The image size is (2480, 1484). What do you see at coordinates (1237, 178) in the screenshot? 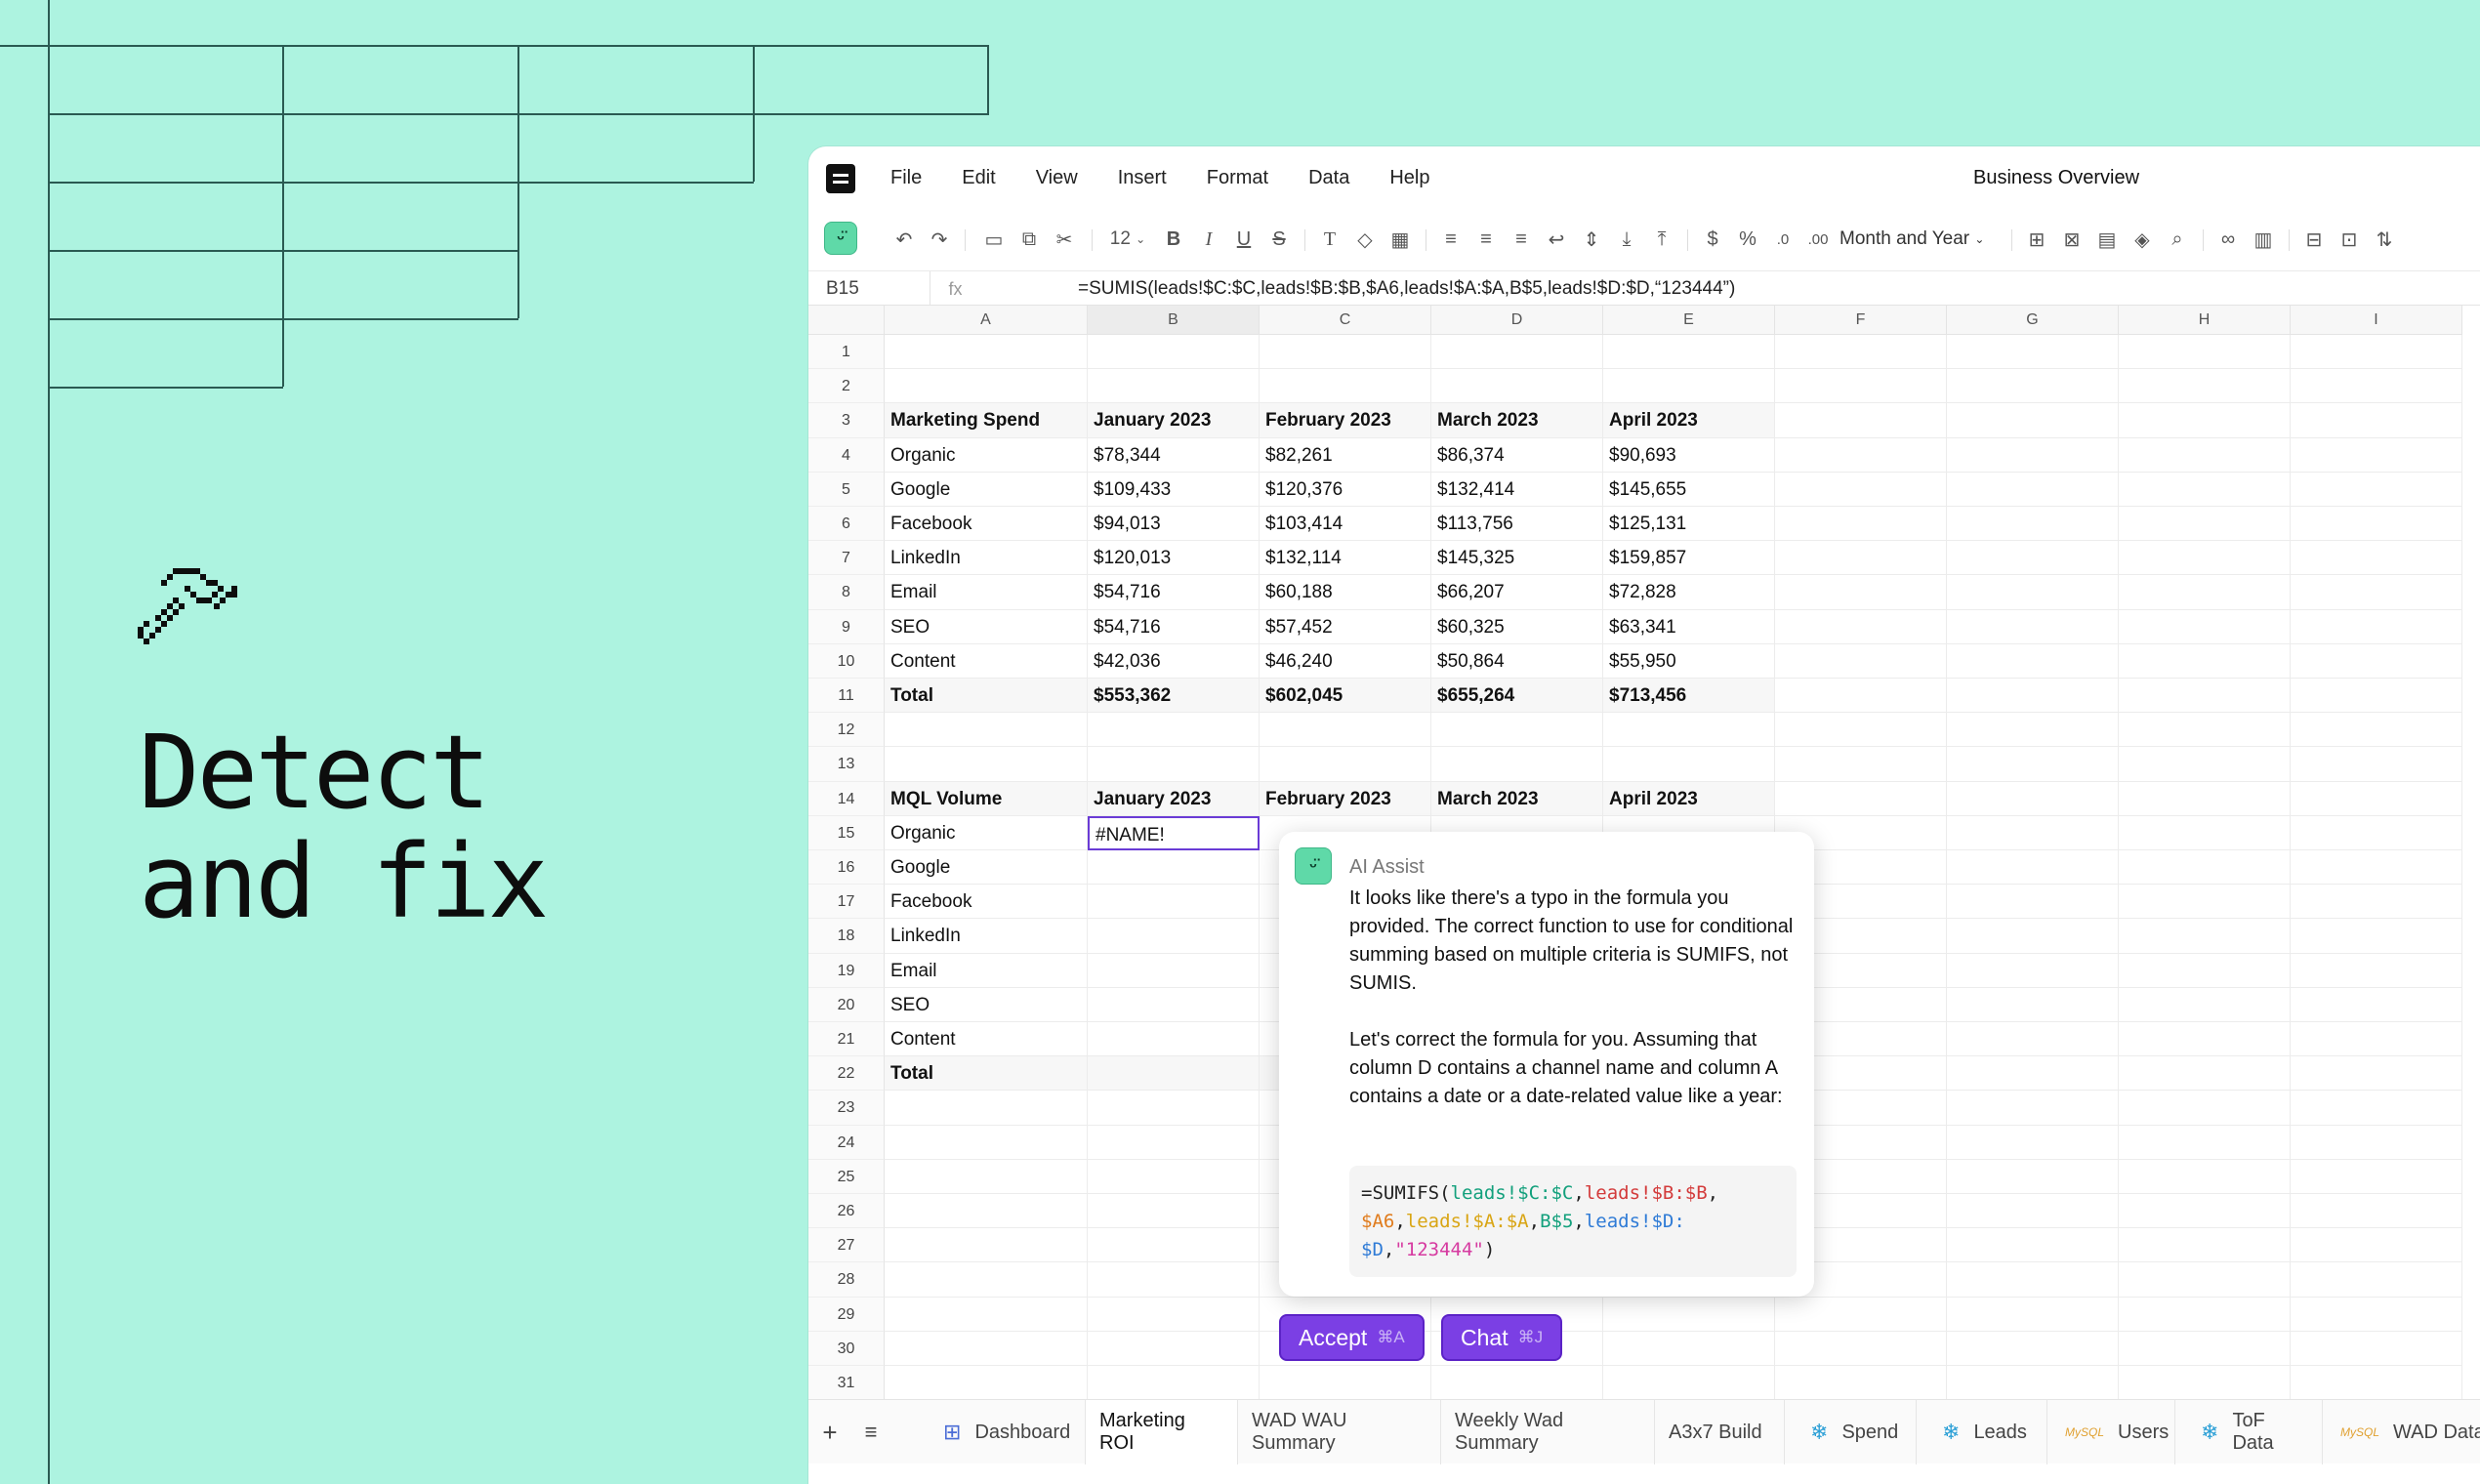
I see `menu-format: Format` at bounding box center [1237, 178].